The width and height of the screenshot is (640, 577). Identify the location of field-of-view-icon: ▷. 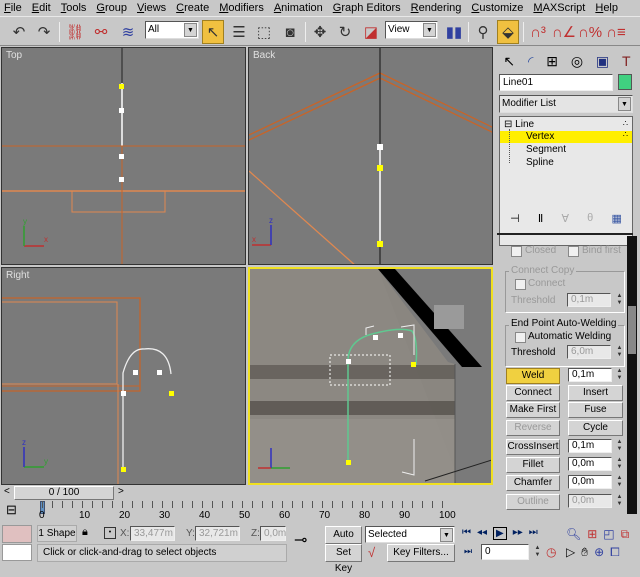
(570, 552).